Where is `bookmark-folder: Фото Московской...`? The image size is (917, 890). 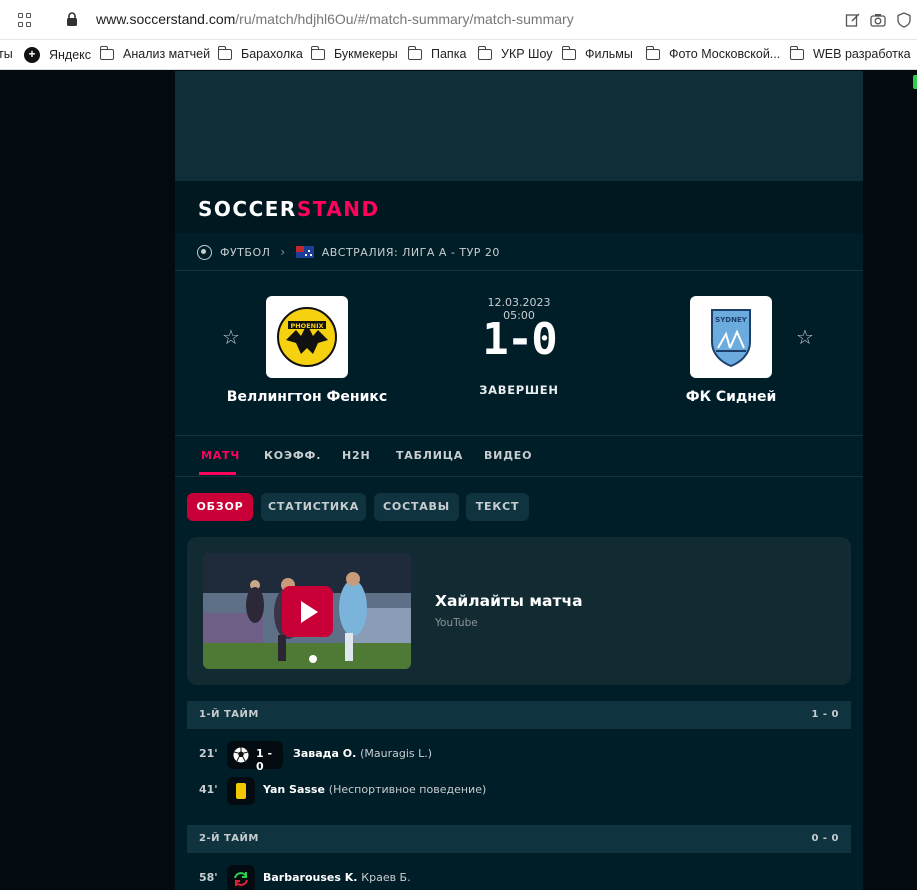
bookmark-folder: Фото Московской... is located at coordinates (713, 53).